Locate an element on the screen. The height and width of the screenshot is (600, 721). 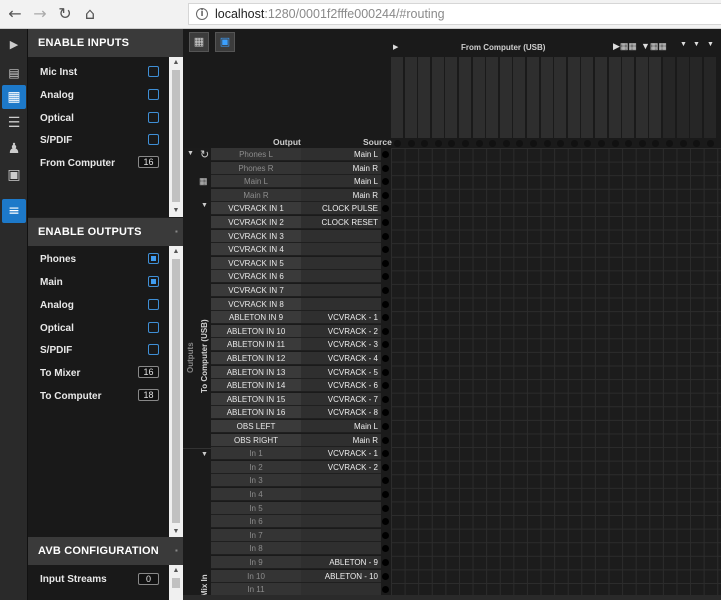
group-layout-icon-2: ▼▦▦ is located at coordinates (654, 46).